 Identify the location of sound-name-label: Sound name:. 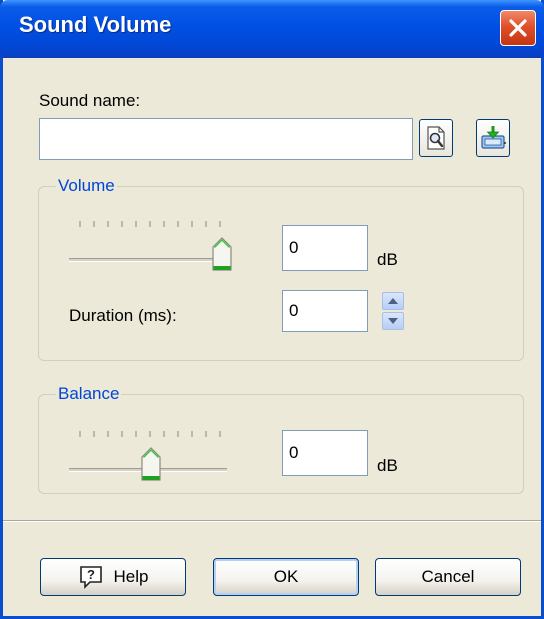
(90, 100).